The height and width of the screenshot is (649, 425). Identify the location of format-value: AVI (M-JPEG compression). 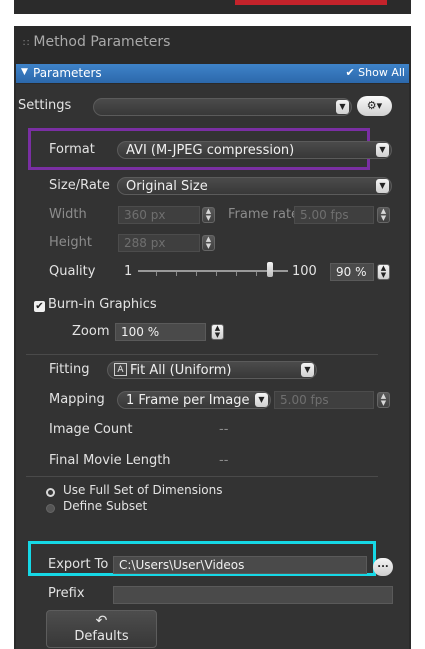
(210, 150).